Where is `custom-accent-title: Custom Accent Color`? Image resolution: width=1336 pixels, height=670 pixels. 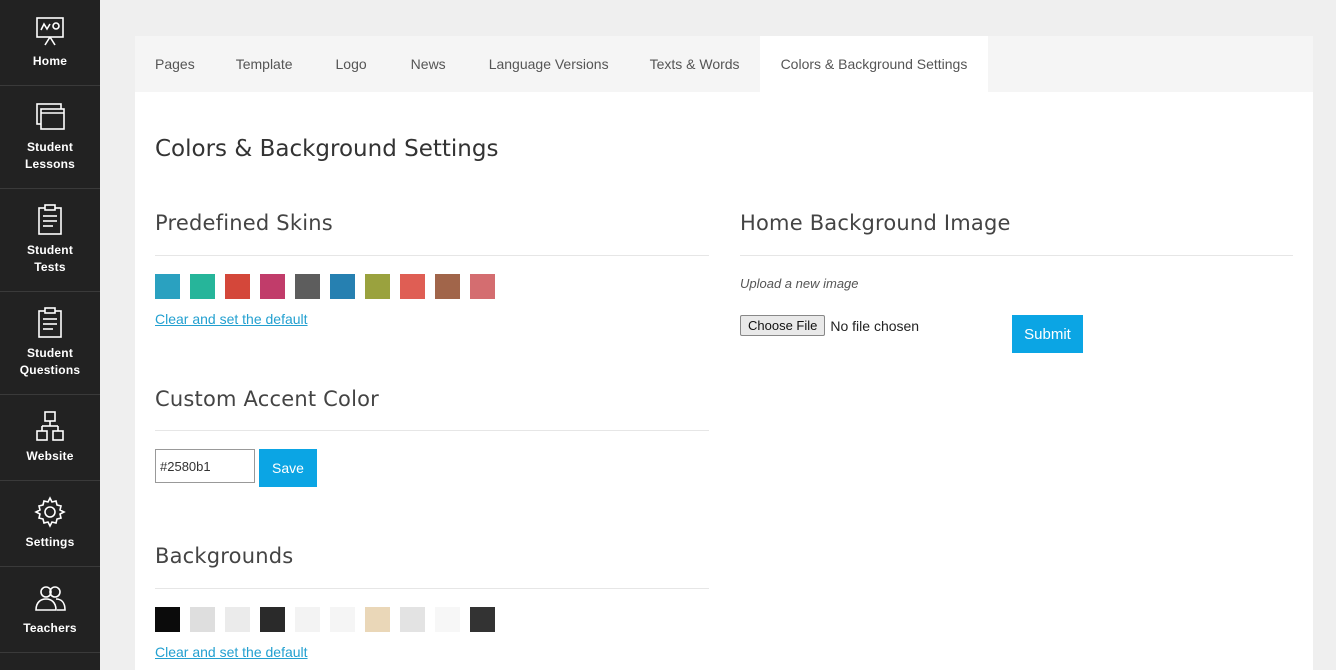 custom-accent-title: Custom Accent Color is located at coordinates (267, 399).